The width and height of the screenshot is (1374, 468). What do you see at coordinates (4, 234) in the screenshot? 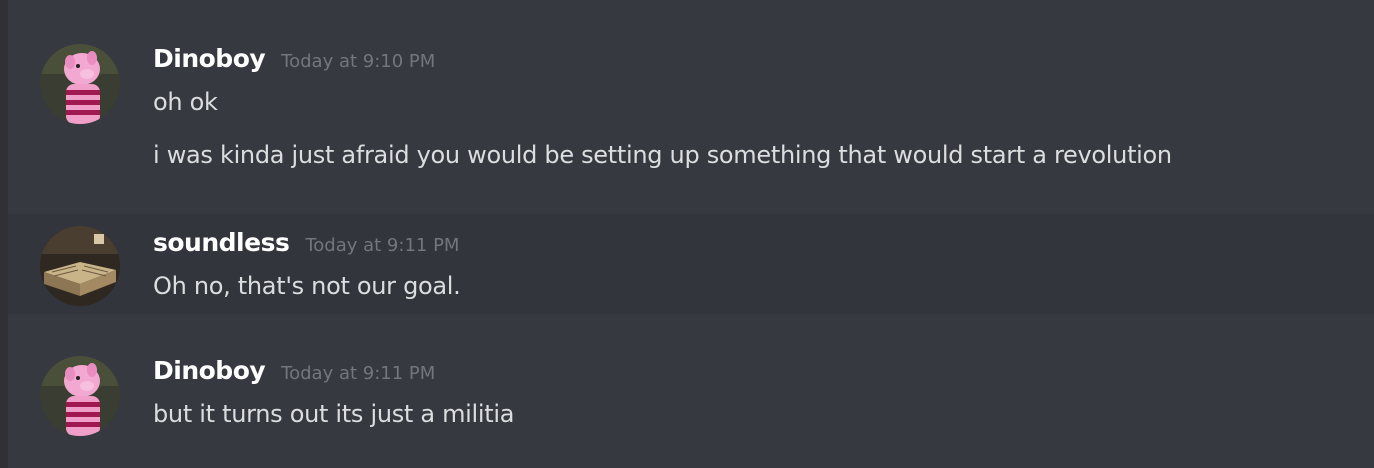
I see `left-divider-strip` at bounding box center [4, 234].